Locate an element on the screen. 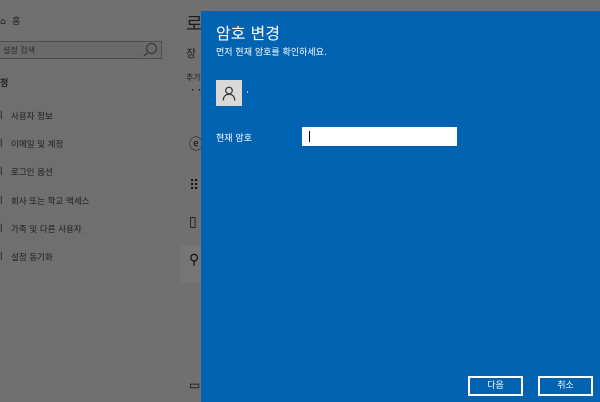  dialog-title: 암호 변경 is located at coordinates (248, 33).